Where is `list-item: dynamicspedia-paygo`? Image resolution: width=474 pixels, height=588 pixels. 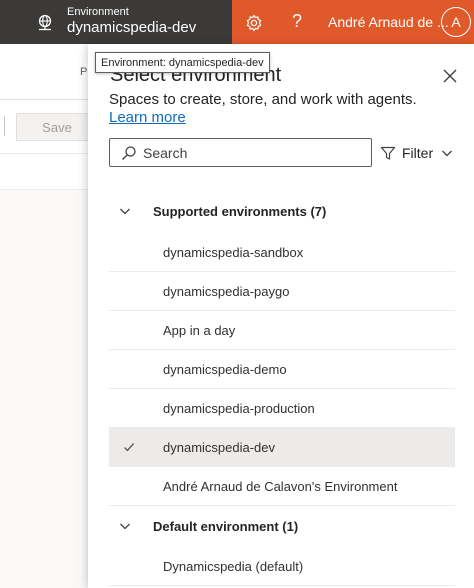 list-item: dynamicspedia-paygo is located at coordinates (282, 291).